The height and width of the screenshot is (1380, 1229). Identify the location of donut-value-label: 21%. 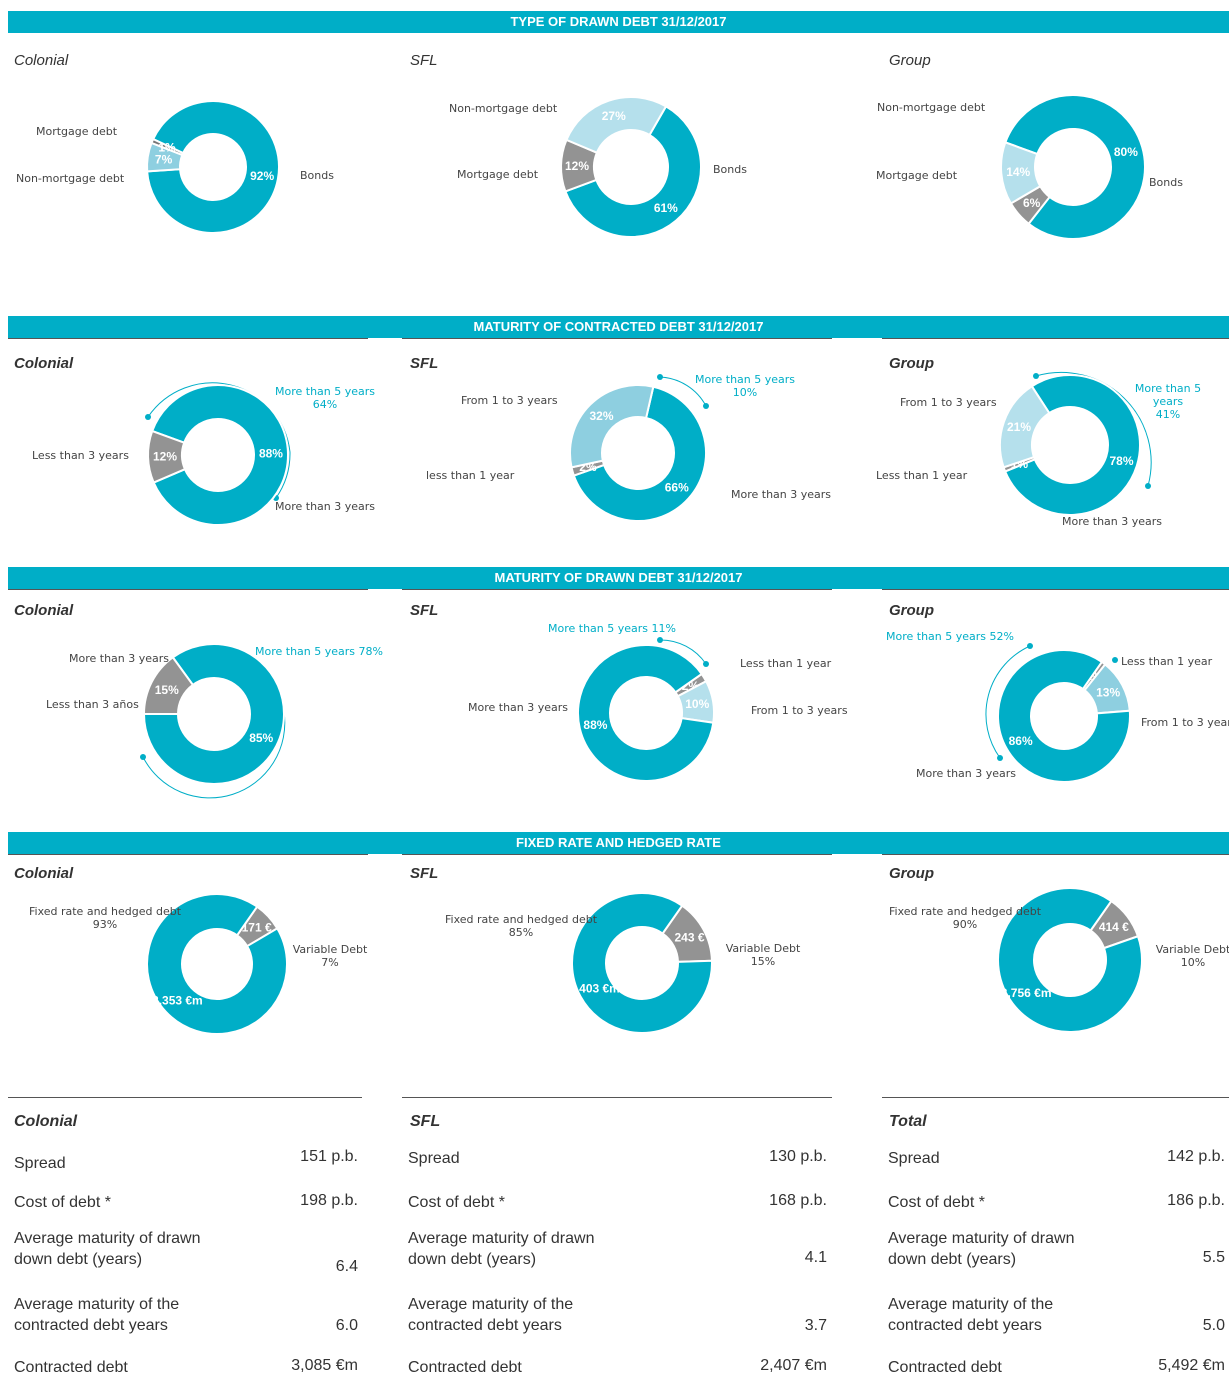
(1019, 427).